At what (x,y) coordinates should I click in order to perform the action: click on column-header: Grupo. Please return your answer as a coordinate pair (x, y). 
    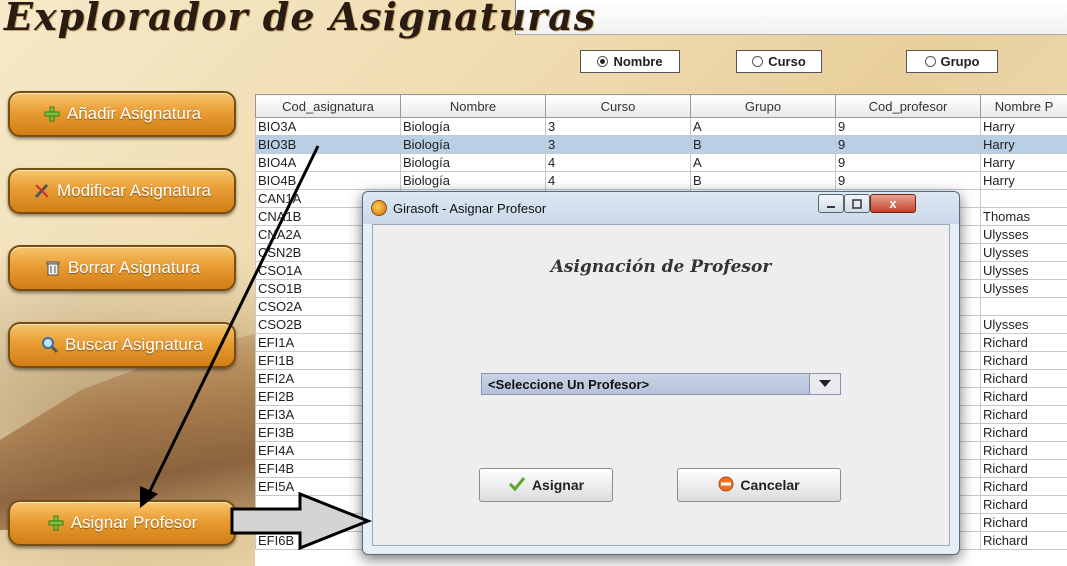
    Looking at the image, I should click on (763, 106).